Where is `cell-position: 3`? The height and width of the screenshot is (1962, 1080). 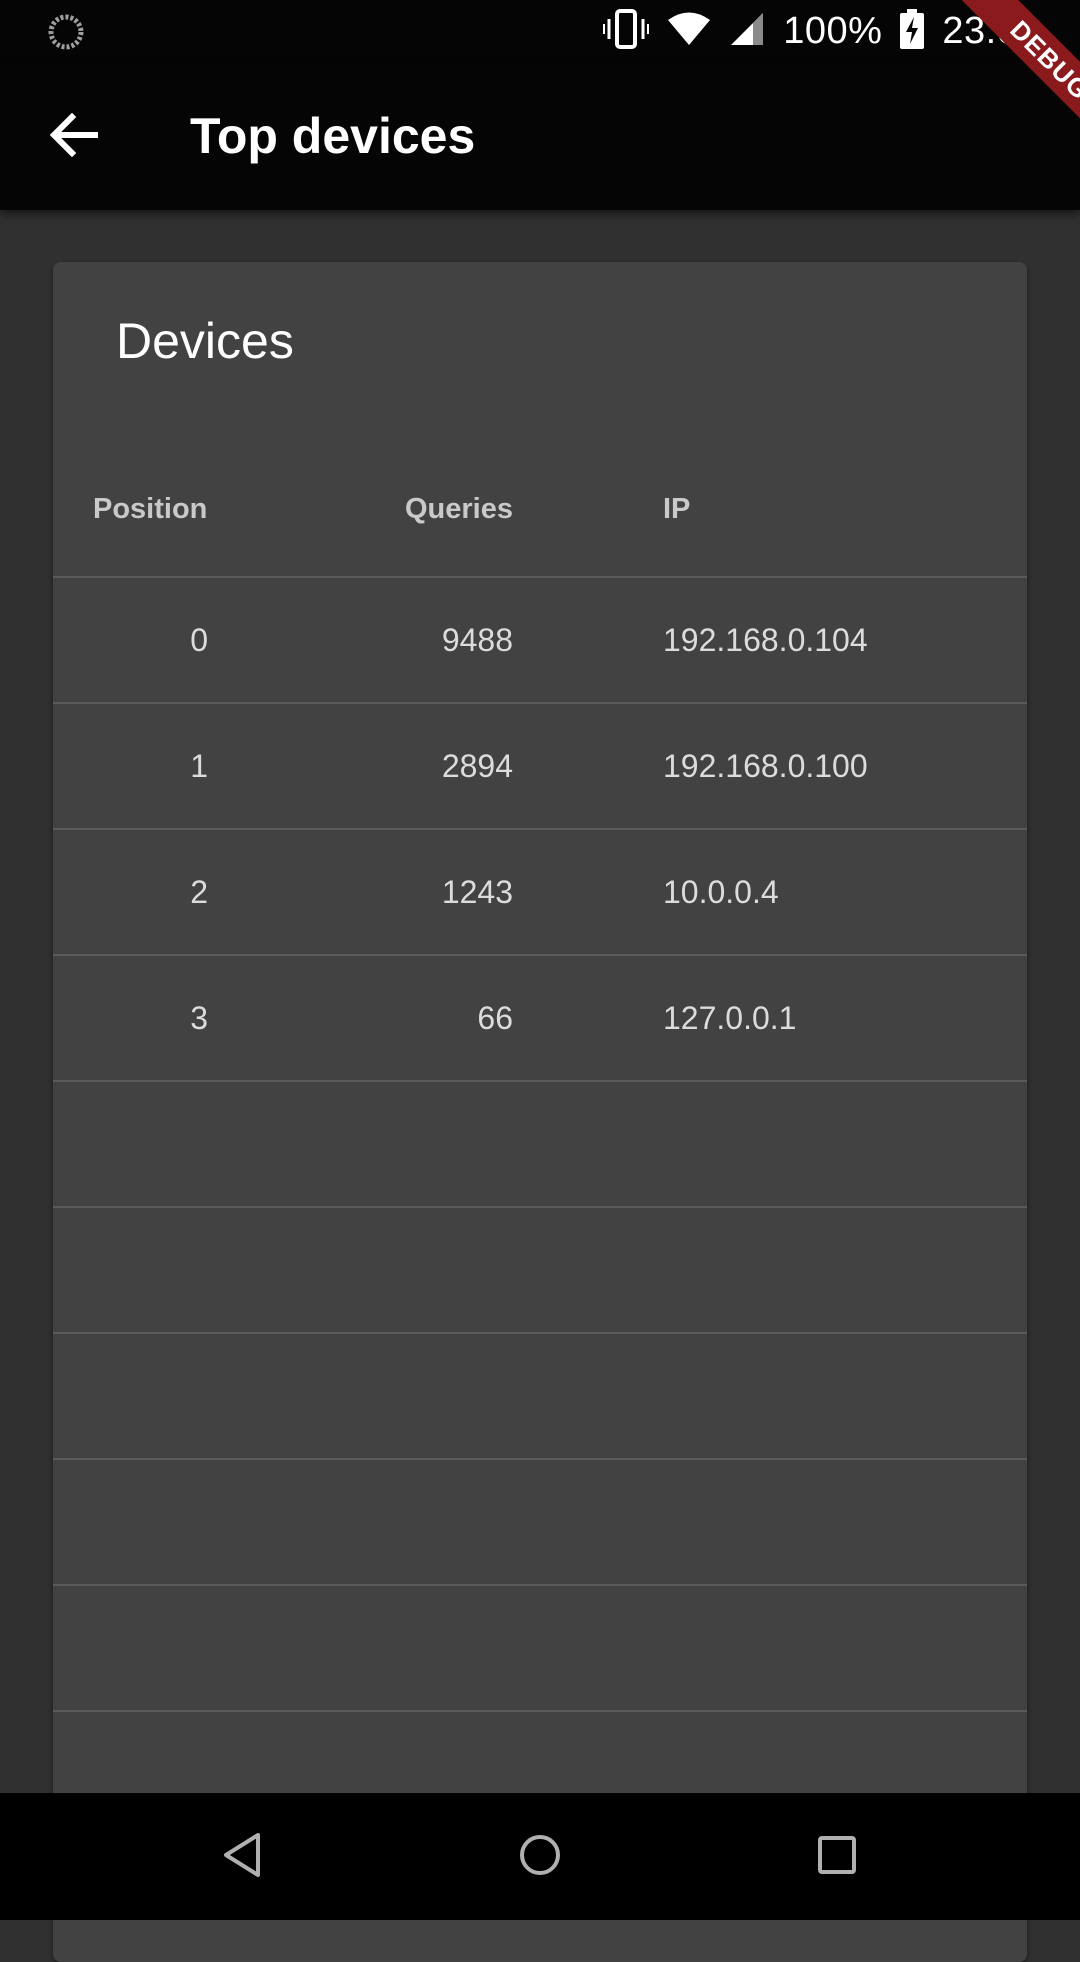
cell-position: 3 is located at coordinates (199, 1018).